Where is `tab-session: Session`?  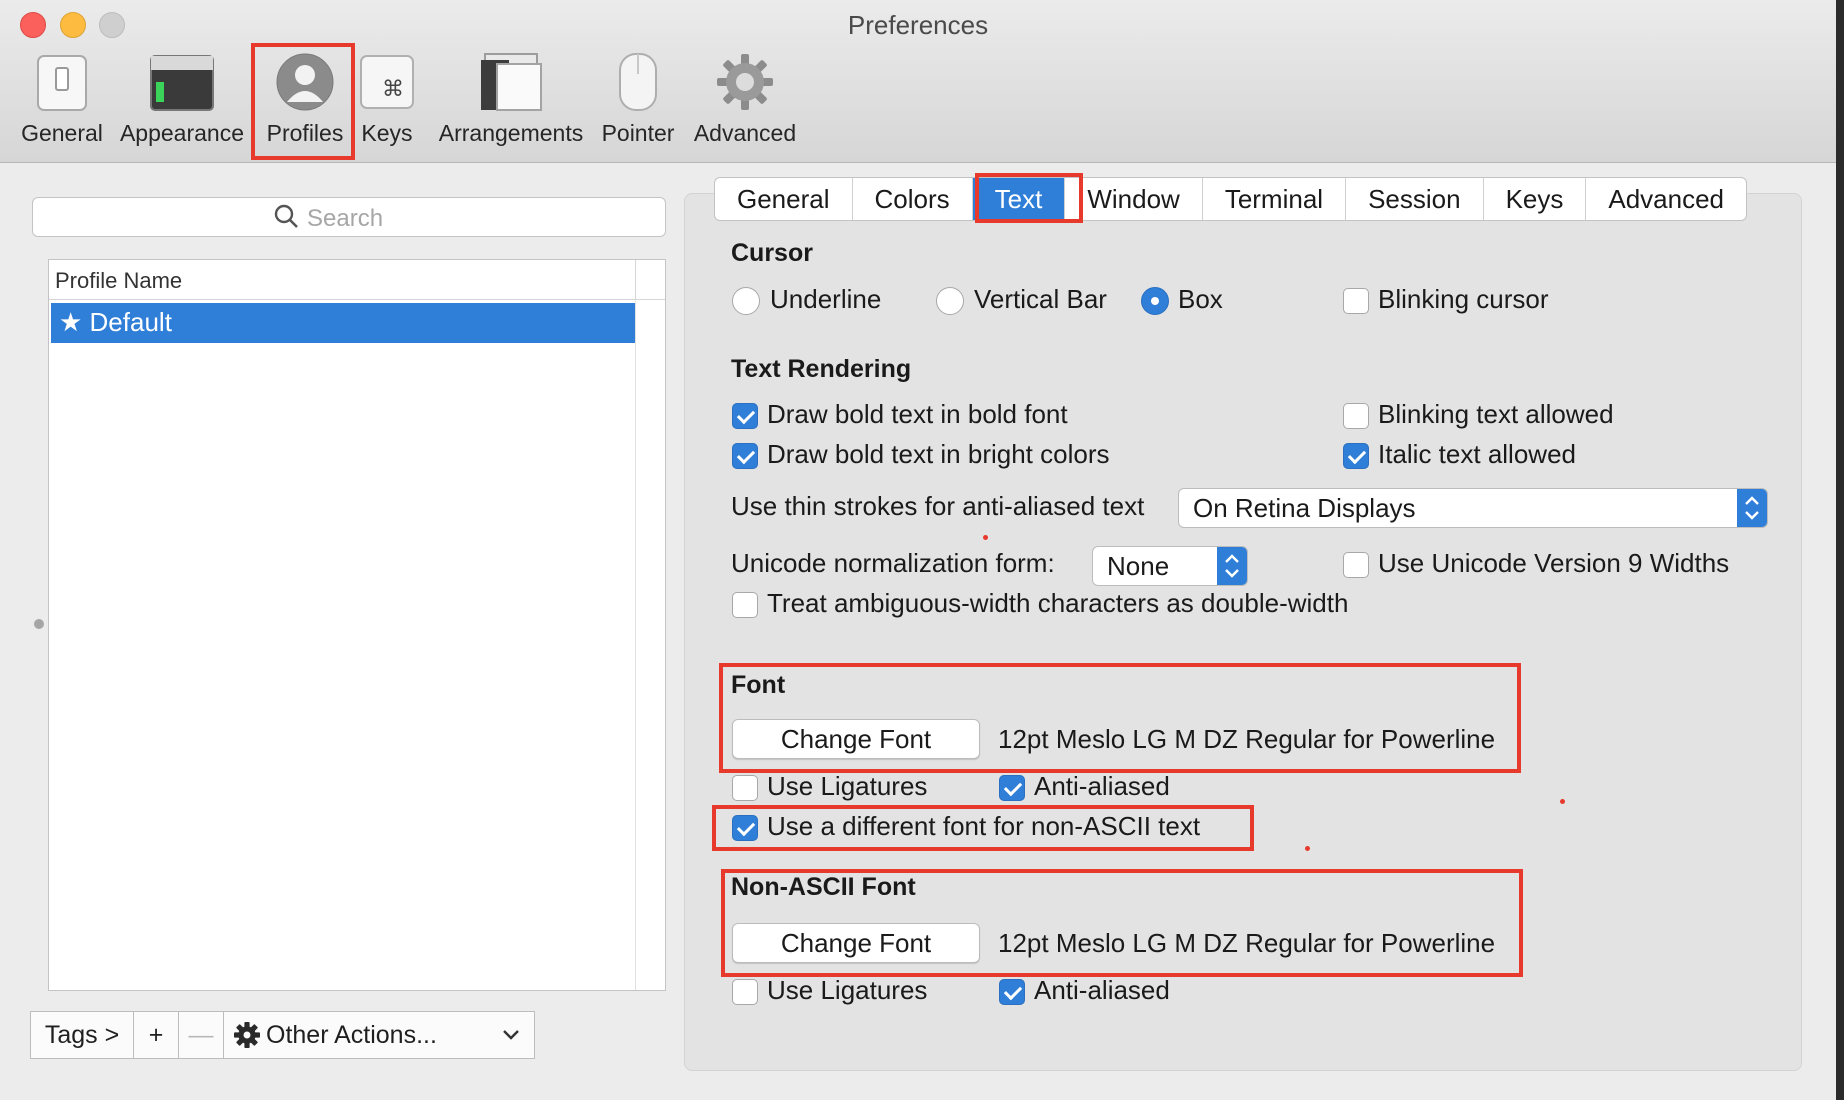 tab-session: Session is located at coordinates (1415, 199).